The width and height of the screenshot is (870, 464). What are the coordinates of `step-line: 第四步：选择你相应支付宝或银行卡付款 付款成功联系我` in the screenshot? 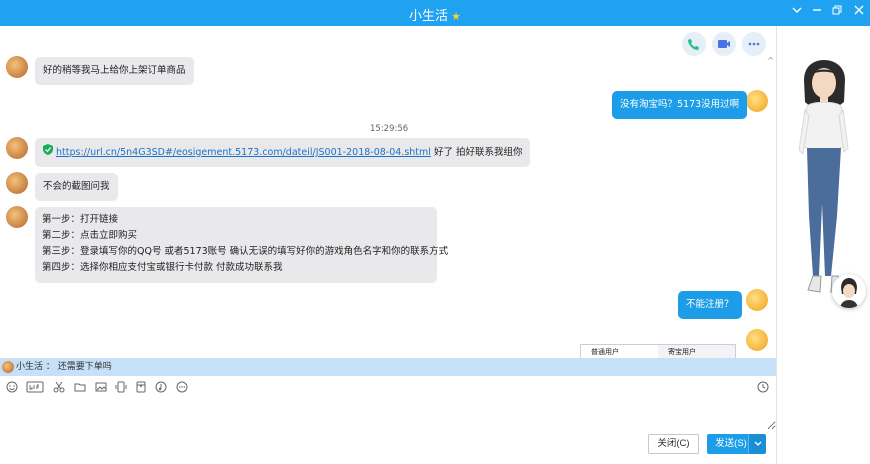 It's located at (162, 267).